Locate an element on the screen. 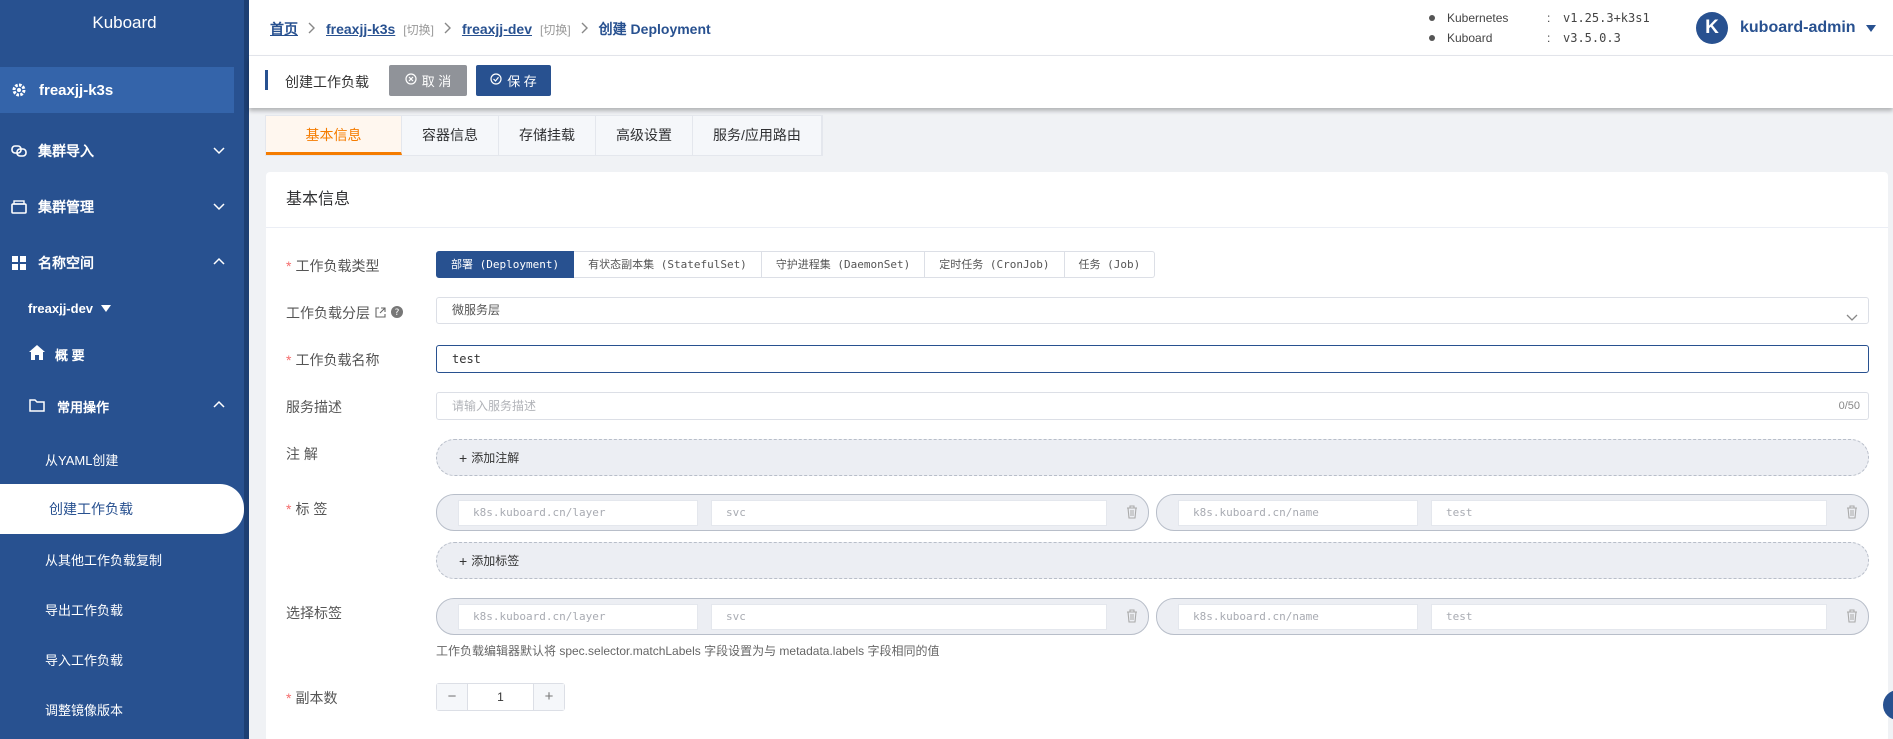 Image resolution: width=1893 pixels, height=739 pixels. cancel-label: 取 消 is located at coordinates (436, 81).